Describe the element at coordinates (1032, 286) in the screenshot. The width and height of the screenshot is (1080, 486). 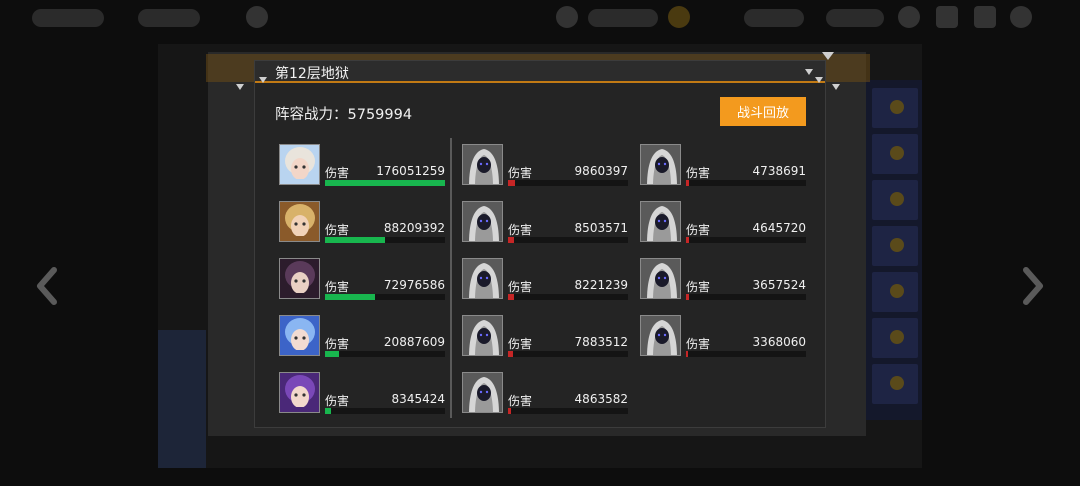
I see `chevron-right-icon` at that location.